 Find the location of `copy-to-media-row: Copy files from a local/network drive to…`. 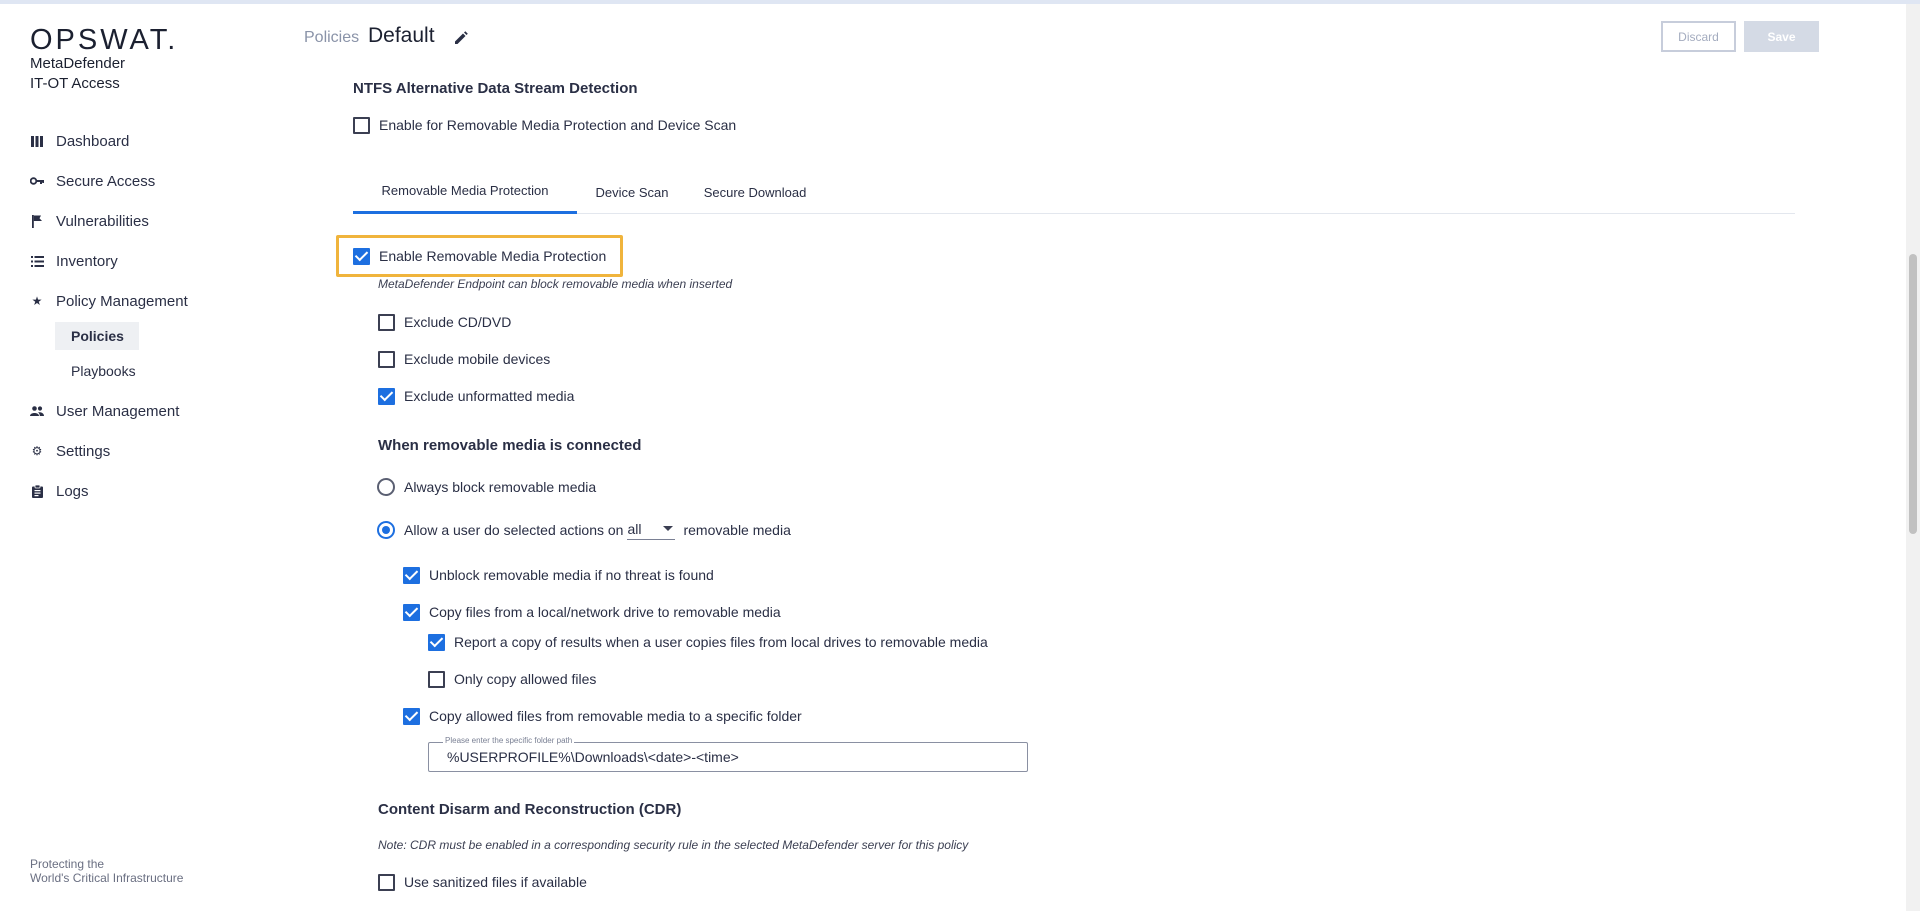

copy-to-media-row: Copy files from a local/network drive to… is located at coordinates (592, 612).